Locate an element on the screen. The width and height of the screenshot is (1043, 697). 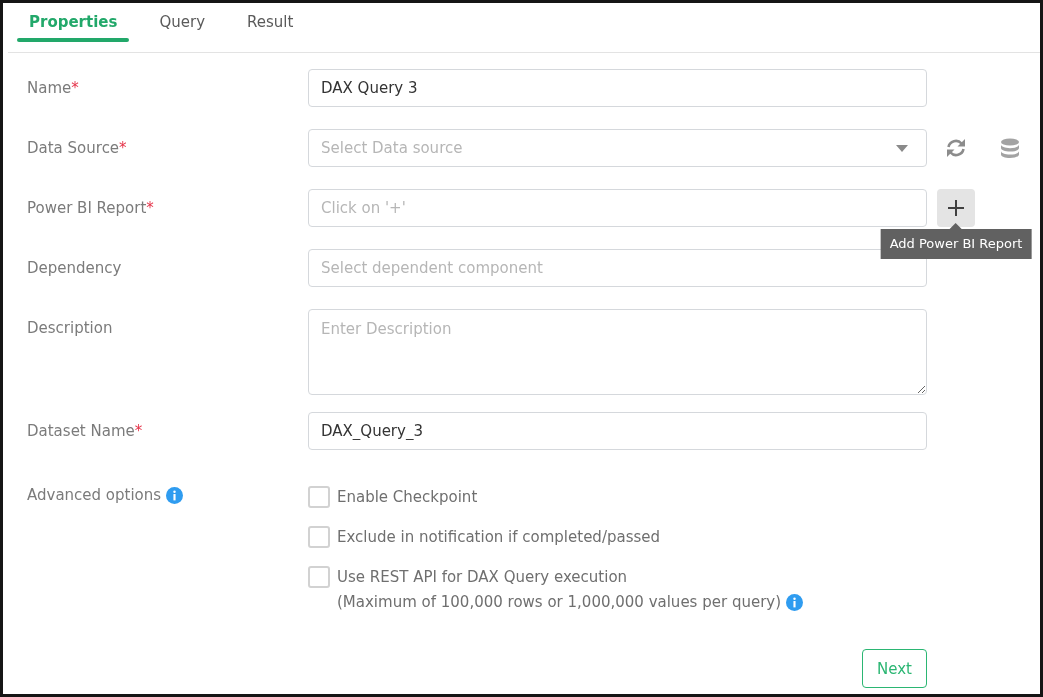
field-label: Dataset Name* is located at coordinates (85, 431).